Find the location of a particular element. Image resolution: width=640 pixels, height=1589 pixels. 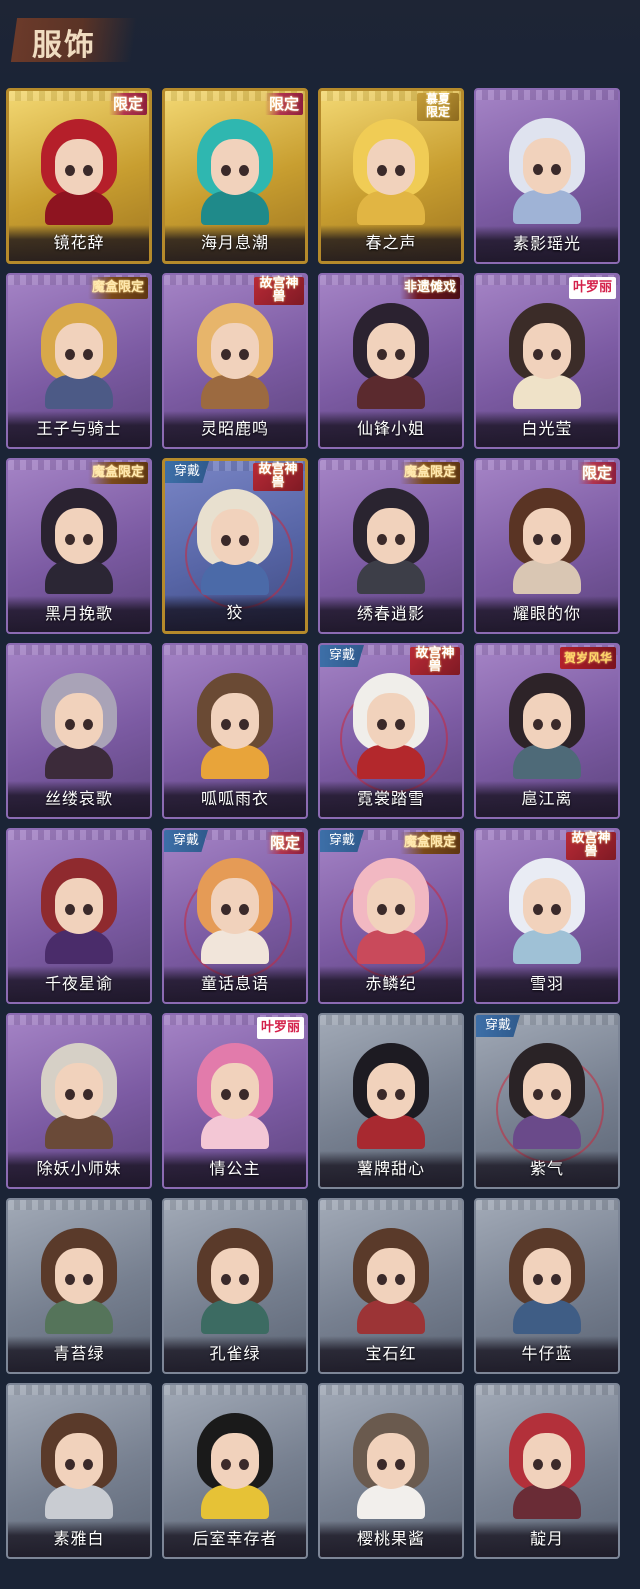

costume-card: 樱桃果酱 is located at coordinates (391, 1471).